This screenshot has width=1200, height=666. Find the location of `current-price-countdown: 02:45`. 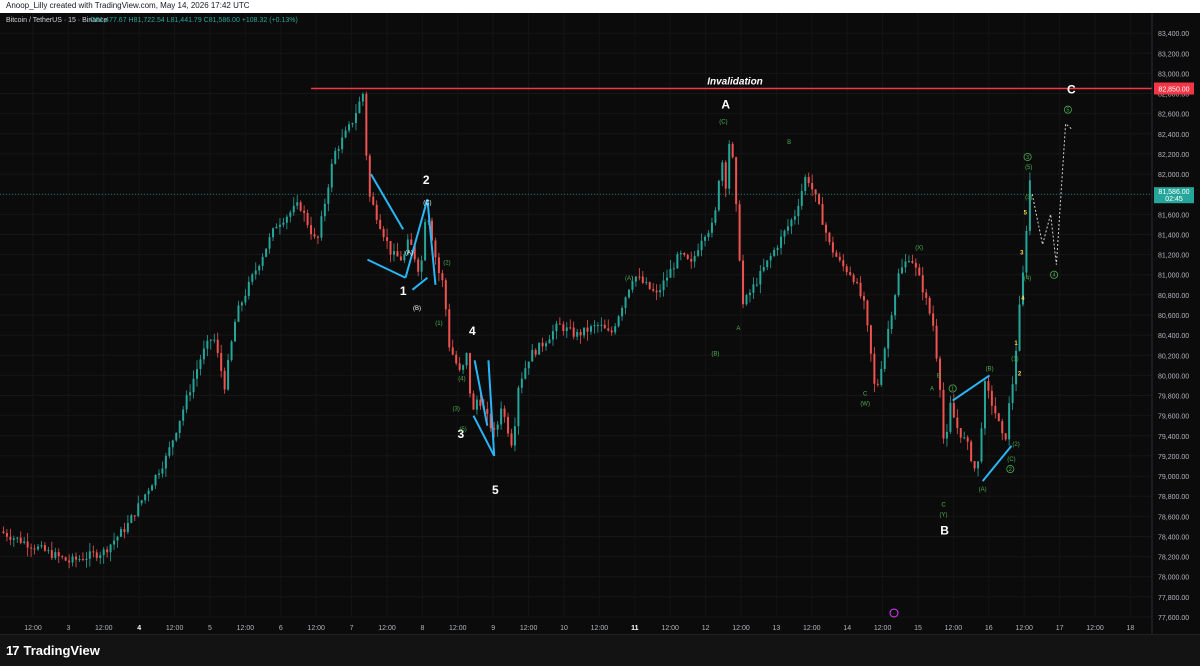

current-price-countdown: 02:45 is located at coordinates (1174, 199).